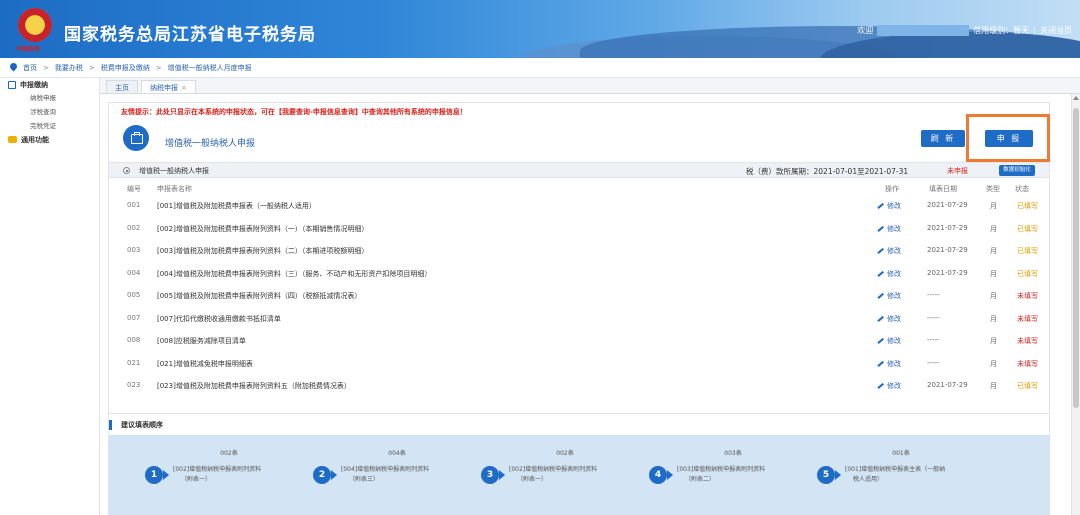 This screenshot has height=515, width=1080. Describe the element at coordinates (125, 68) in the screenshot. I see `breadcrumb-item: 税费申报及缴纳` at that location.